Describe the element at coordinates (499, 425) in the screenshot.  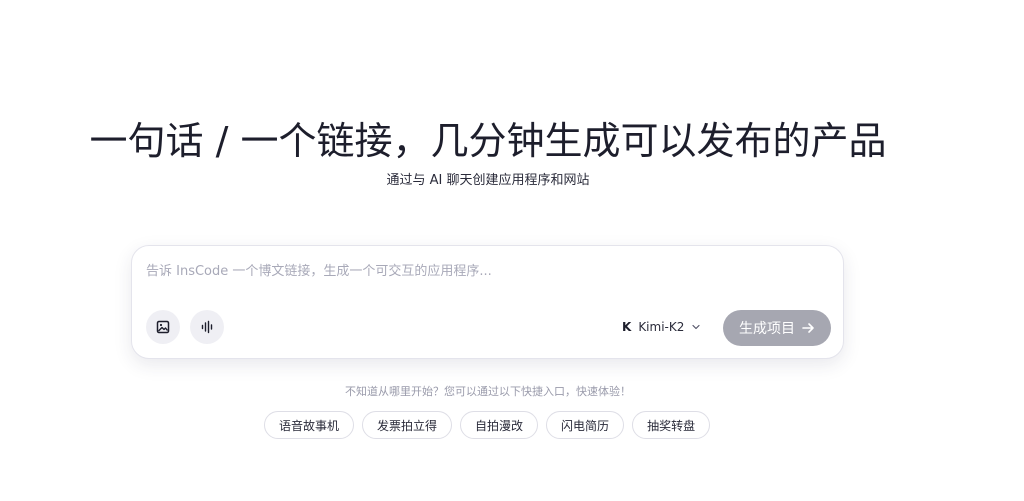
I see `chip-selfie-comic: 自拍漫改` at that location.